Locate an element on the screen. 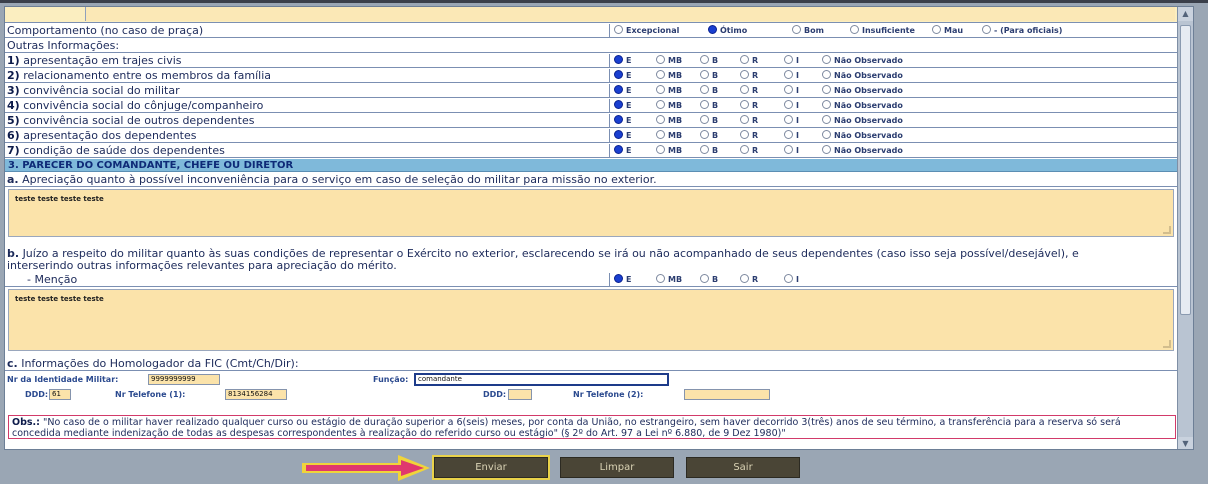 Image resolution: width=1208 pixels, height=484 pixels. ddd2-label: DDD: is located at coordinates (495, 394).